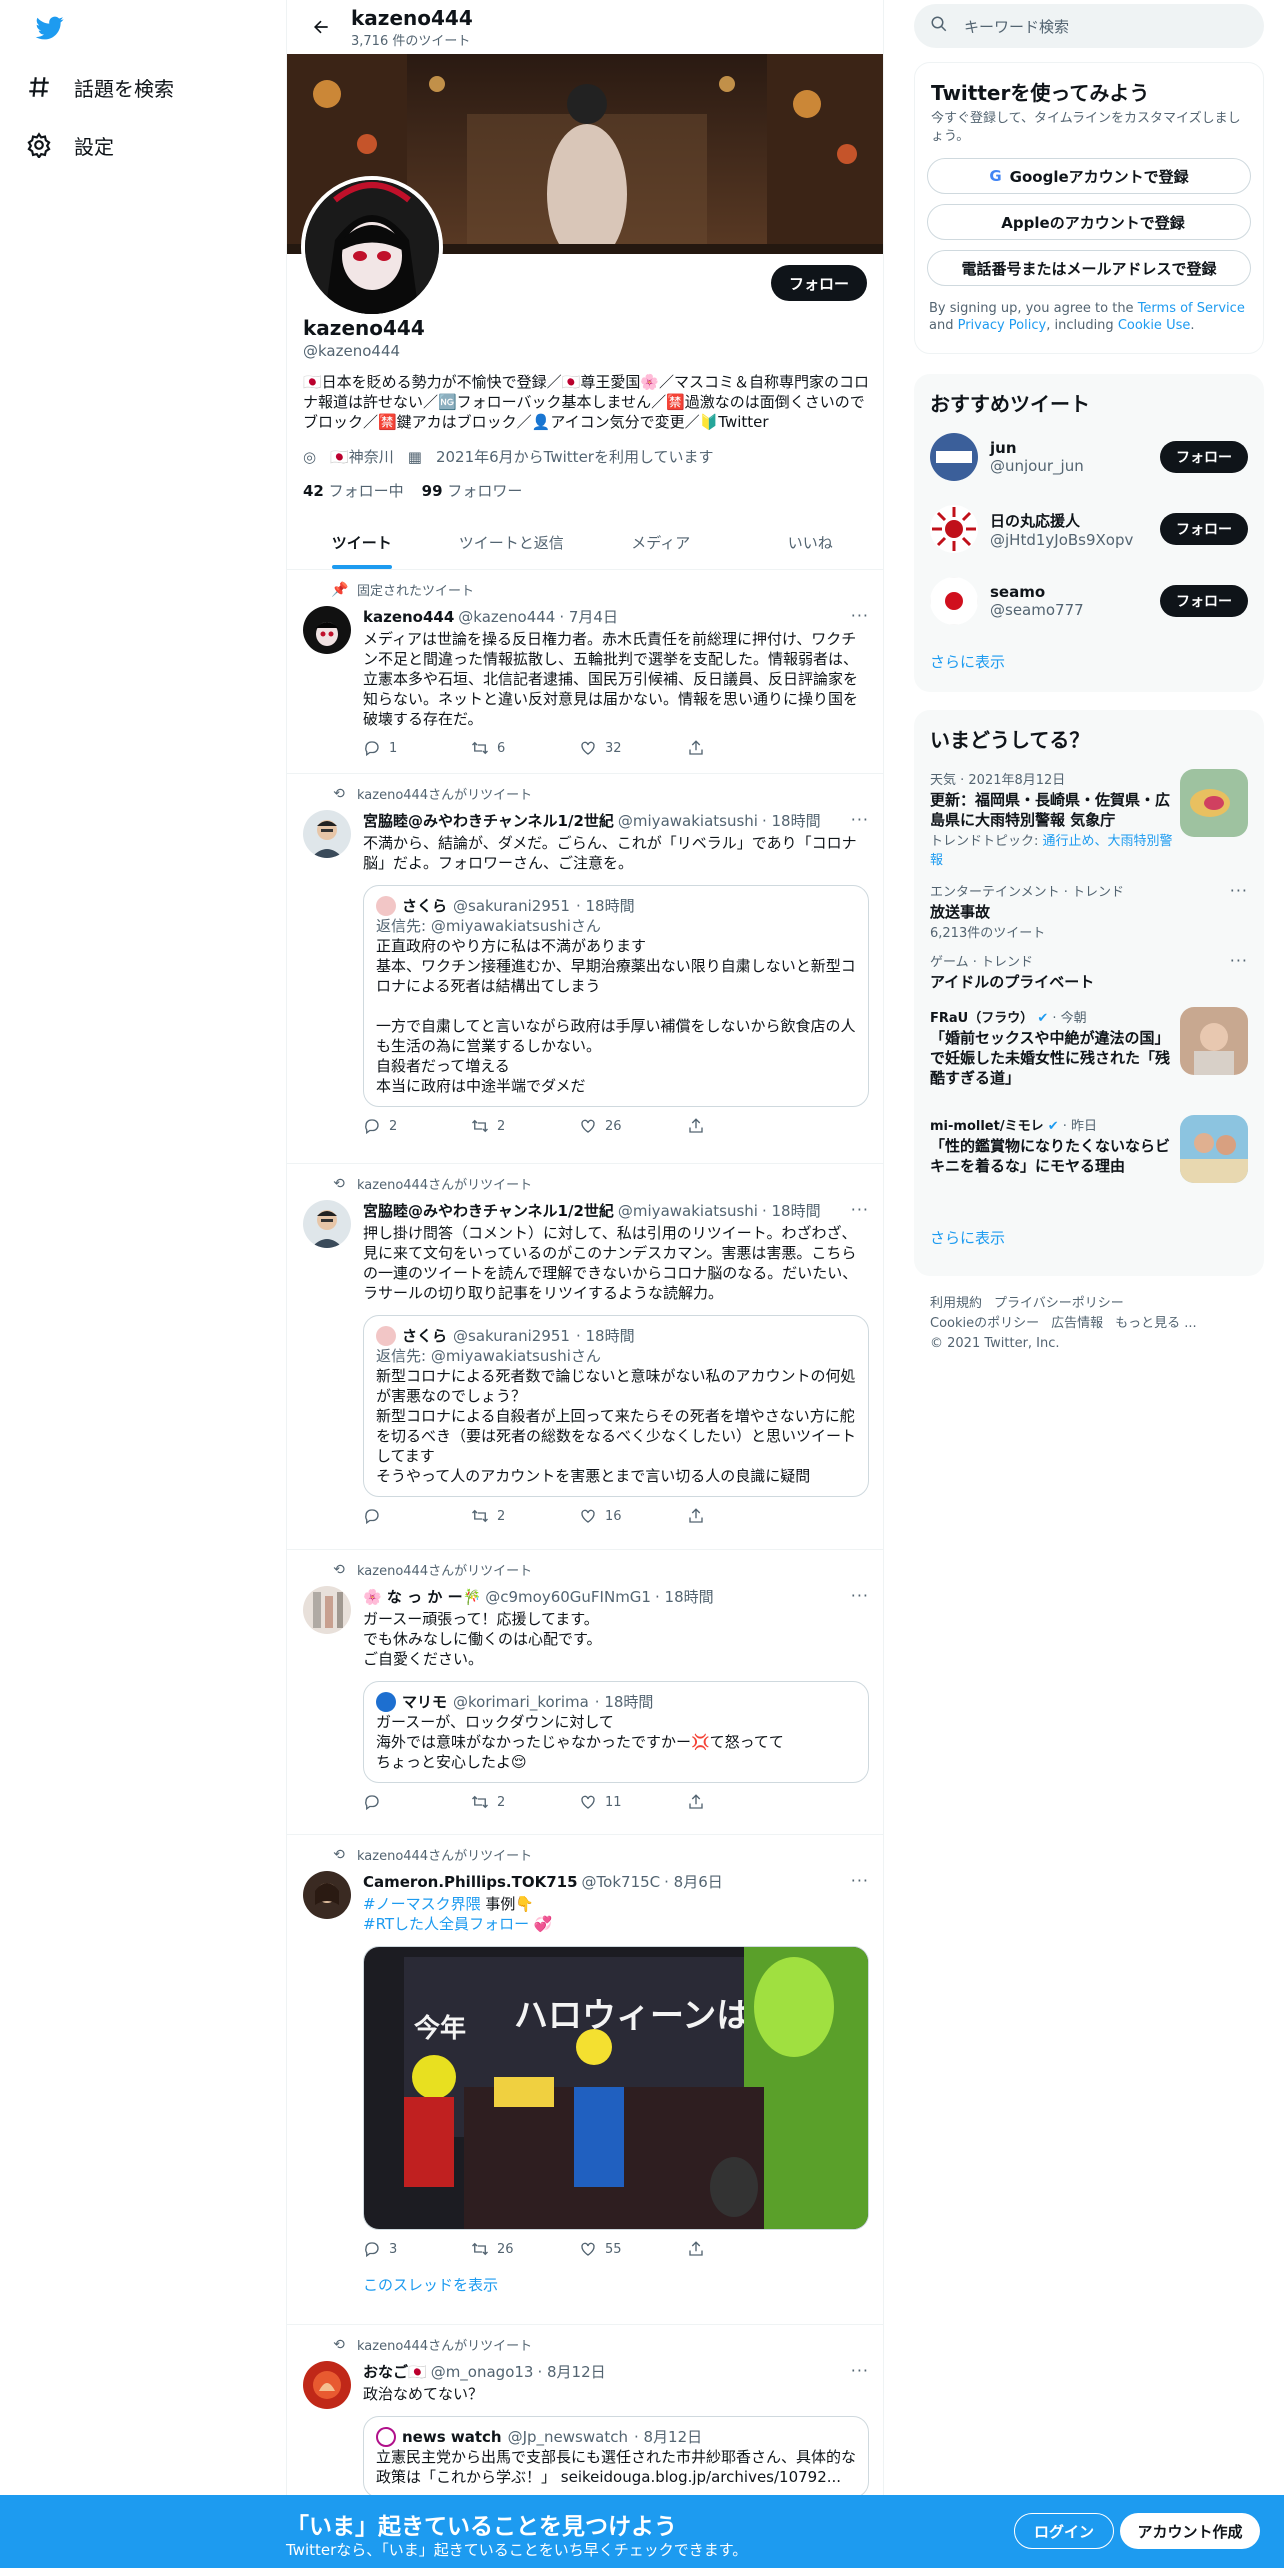 This screenshot has height=2568, width=1284. What do you see at coordinates (395, 2371) in the screenshot?
I see `author-name: おなご🇯🇵` at bounding box center [395, 2371].